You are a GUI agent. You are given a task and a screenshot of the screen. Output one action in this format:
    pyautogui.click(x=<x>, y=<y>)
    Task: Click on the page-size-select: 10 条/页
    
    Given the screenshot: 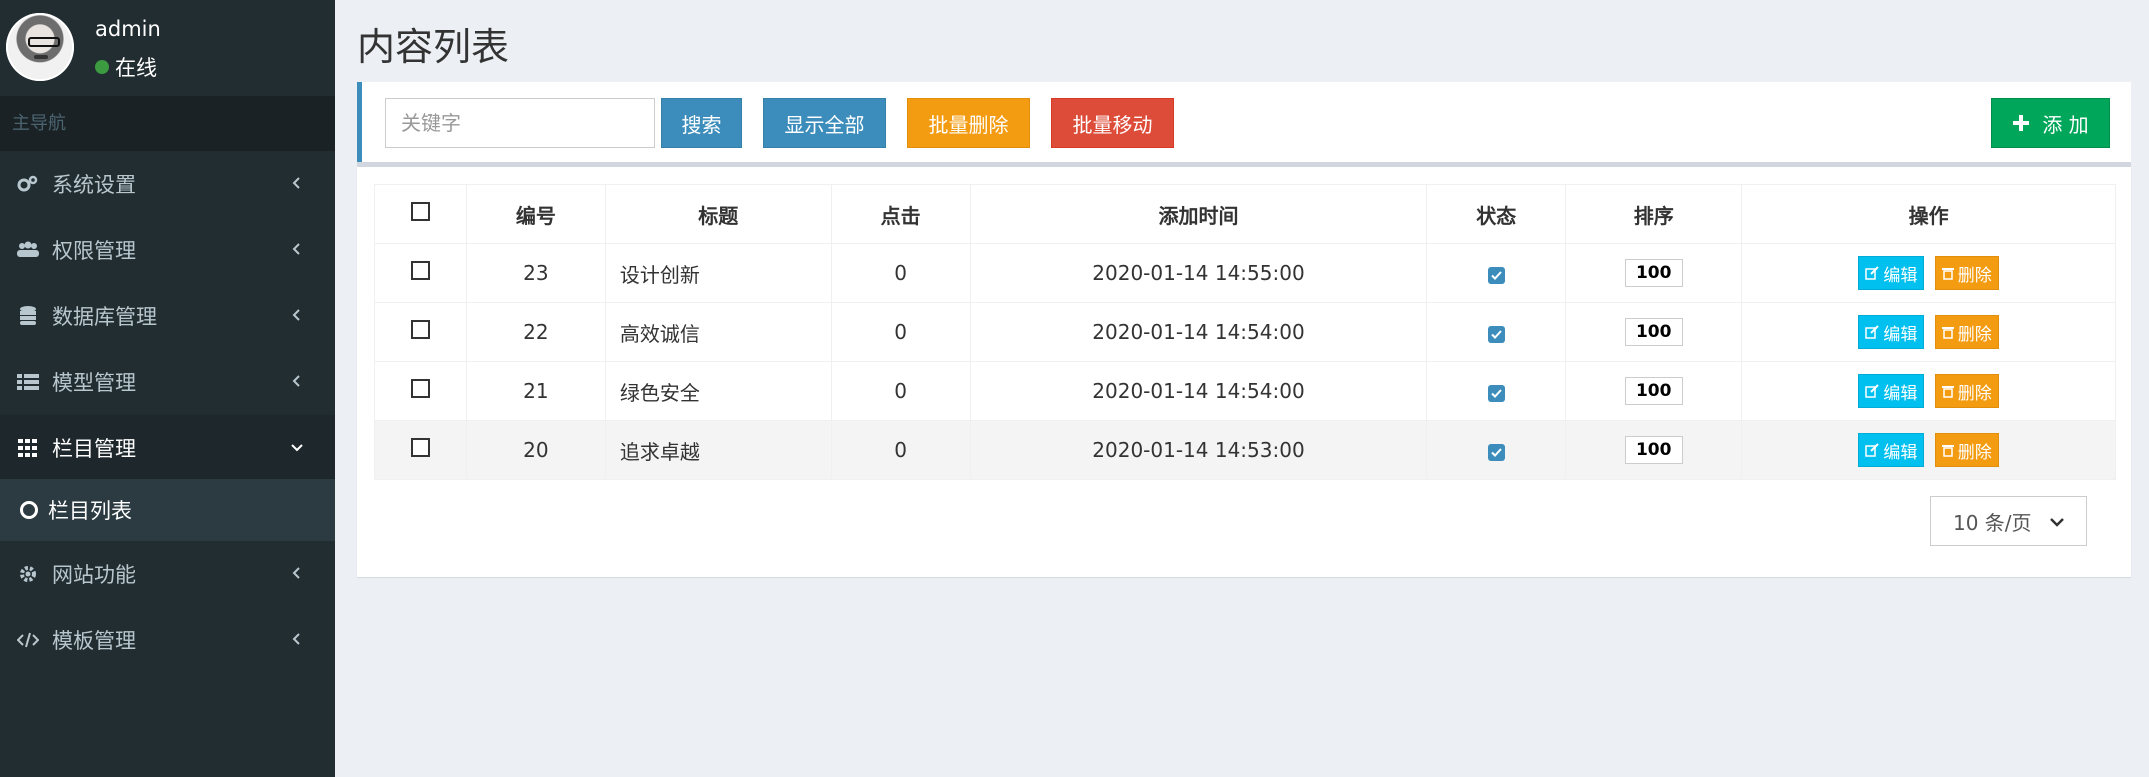 What is the action you would take?
    pyautogui.click(x=2008, y=521)
    